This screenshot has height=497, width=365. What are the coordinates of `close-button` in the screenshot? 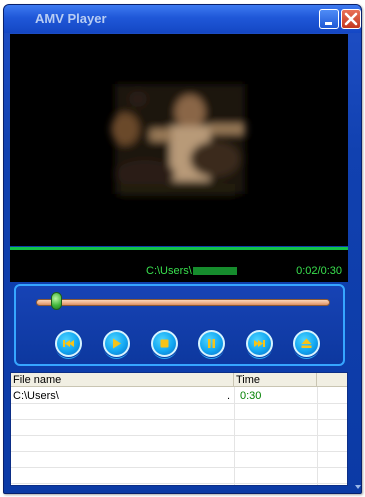 It's located at (351, 19).